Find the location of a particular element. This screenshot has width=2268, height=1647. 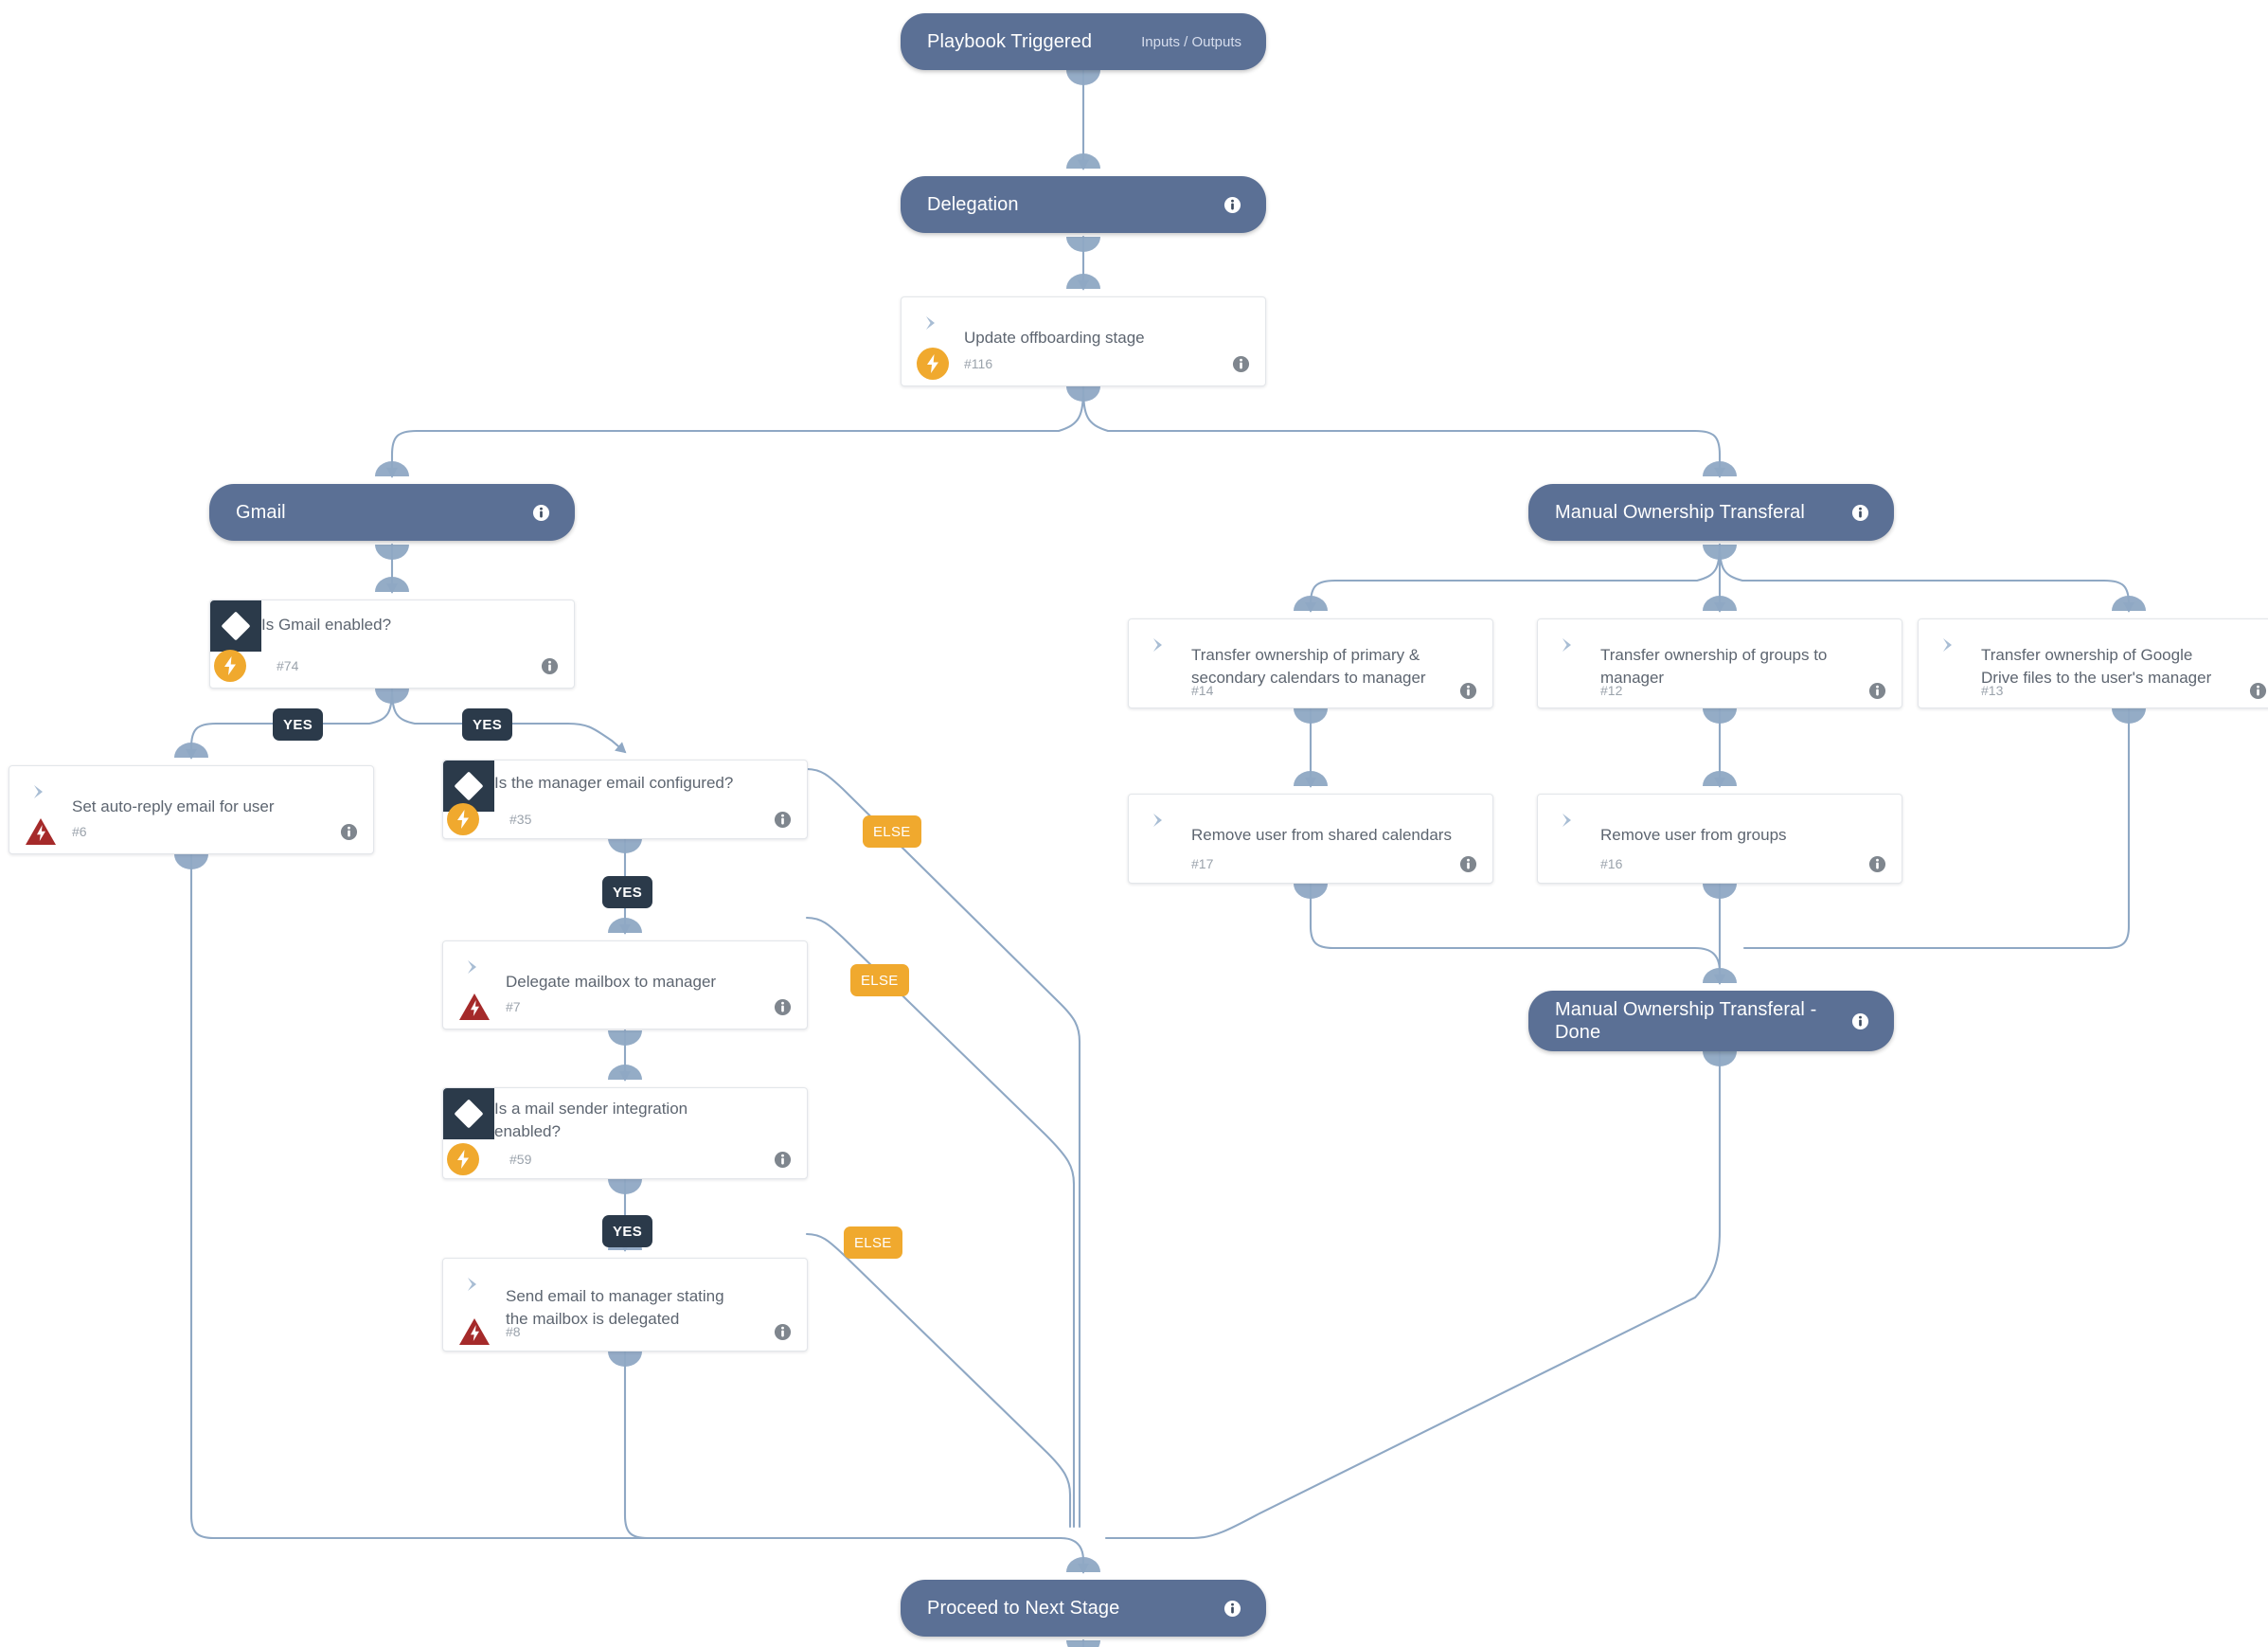

card-delegate-mailbox-to-manager: Delegate mailbox to manager #7 is located at coordinates (625, 984).